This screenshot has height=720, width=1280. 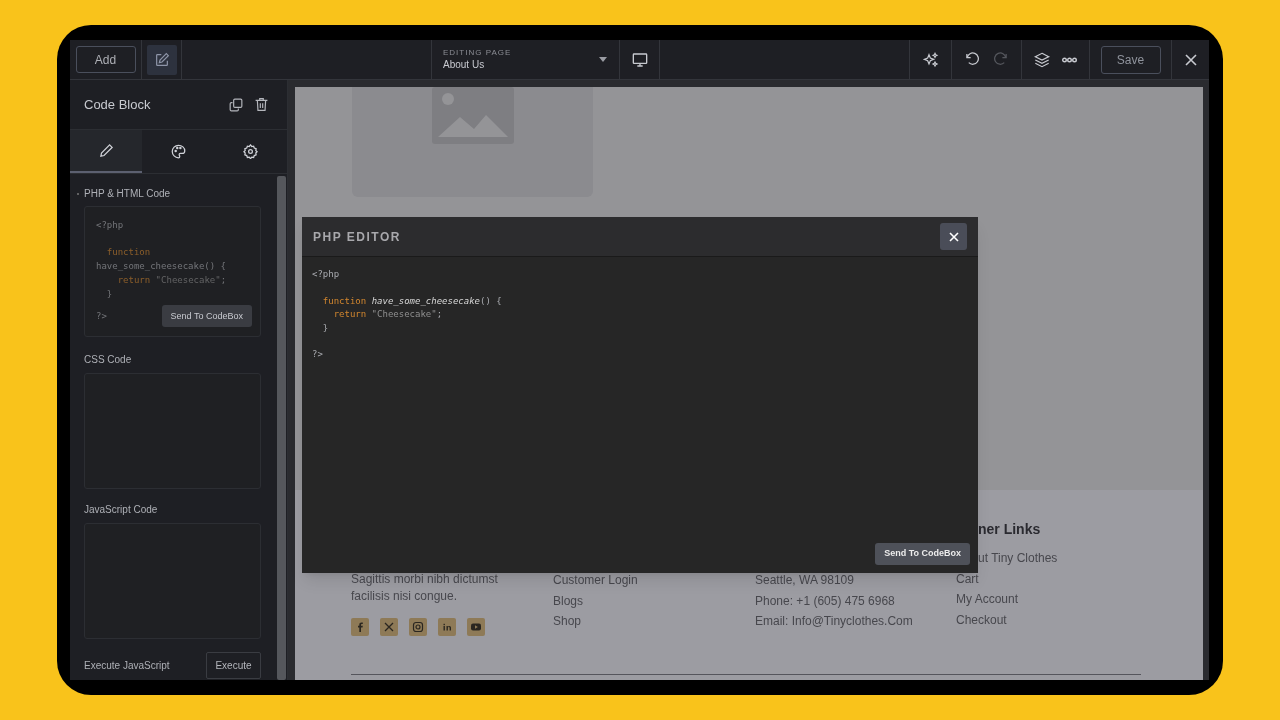 What do you see at coordinates (464, 65) in the screenshot?
I see `page-name: About Us` at bounding box center [464, 65].